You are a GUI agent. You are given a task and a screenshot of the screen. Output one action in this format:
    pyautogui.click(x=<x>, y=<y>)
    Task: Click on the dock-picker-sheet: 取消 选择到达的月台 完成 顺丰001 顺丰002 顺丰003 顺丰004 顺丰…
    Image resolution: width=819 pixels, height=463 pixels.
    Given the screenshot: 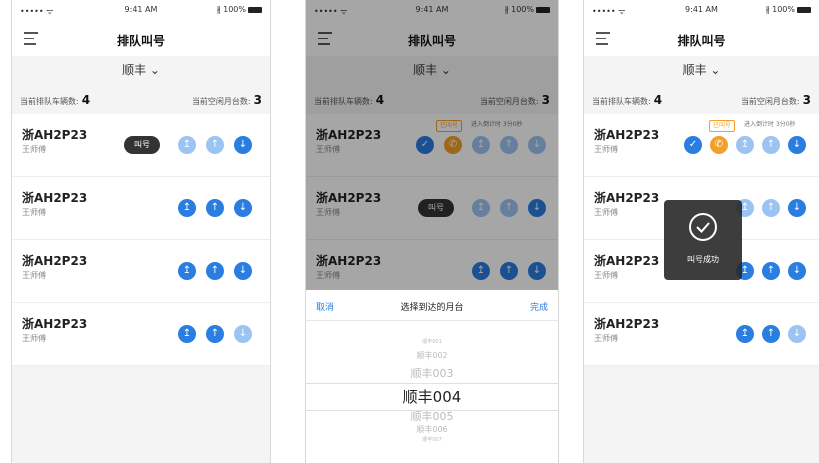 What is the action you would take?
    pyautogui.click(x=432, y=376)
    